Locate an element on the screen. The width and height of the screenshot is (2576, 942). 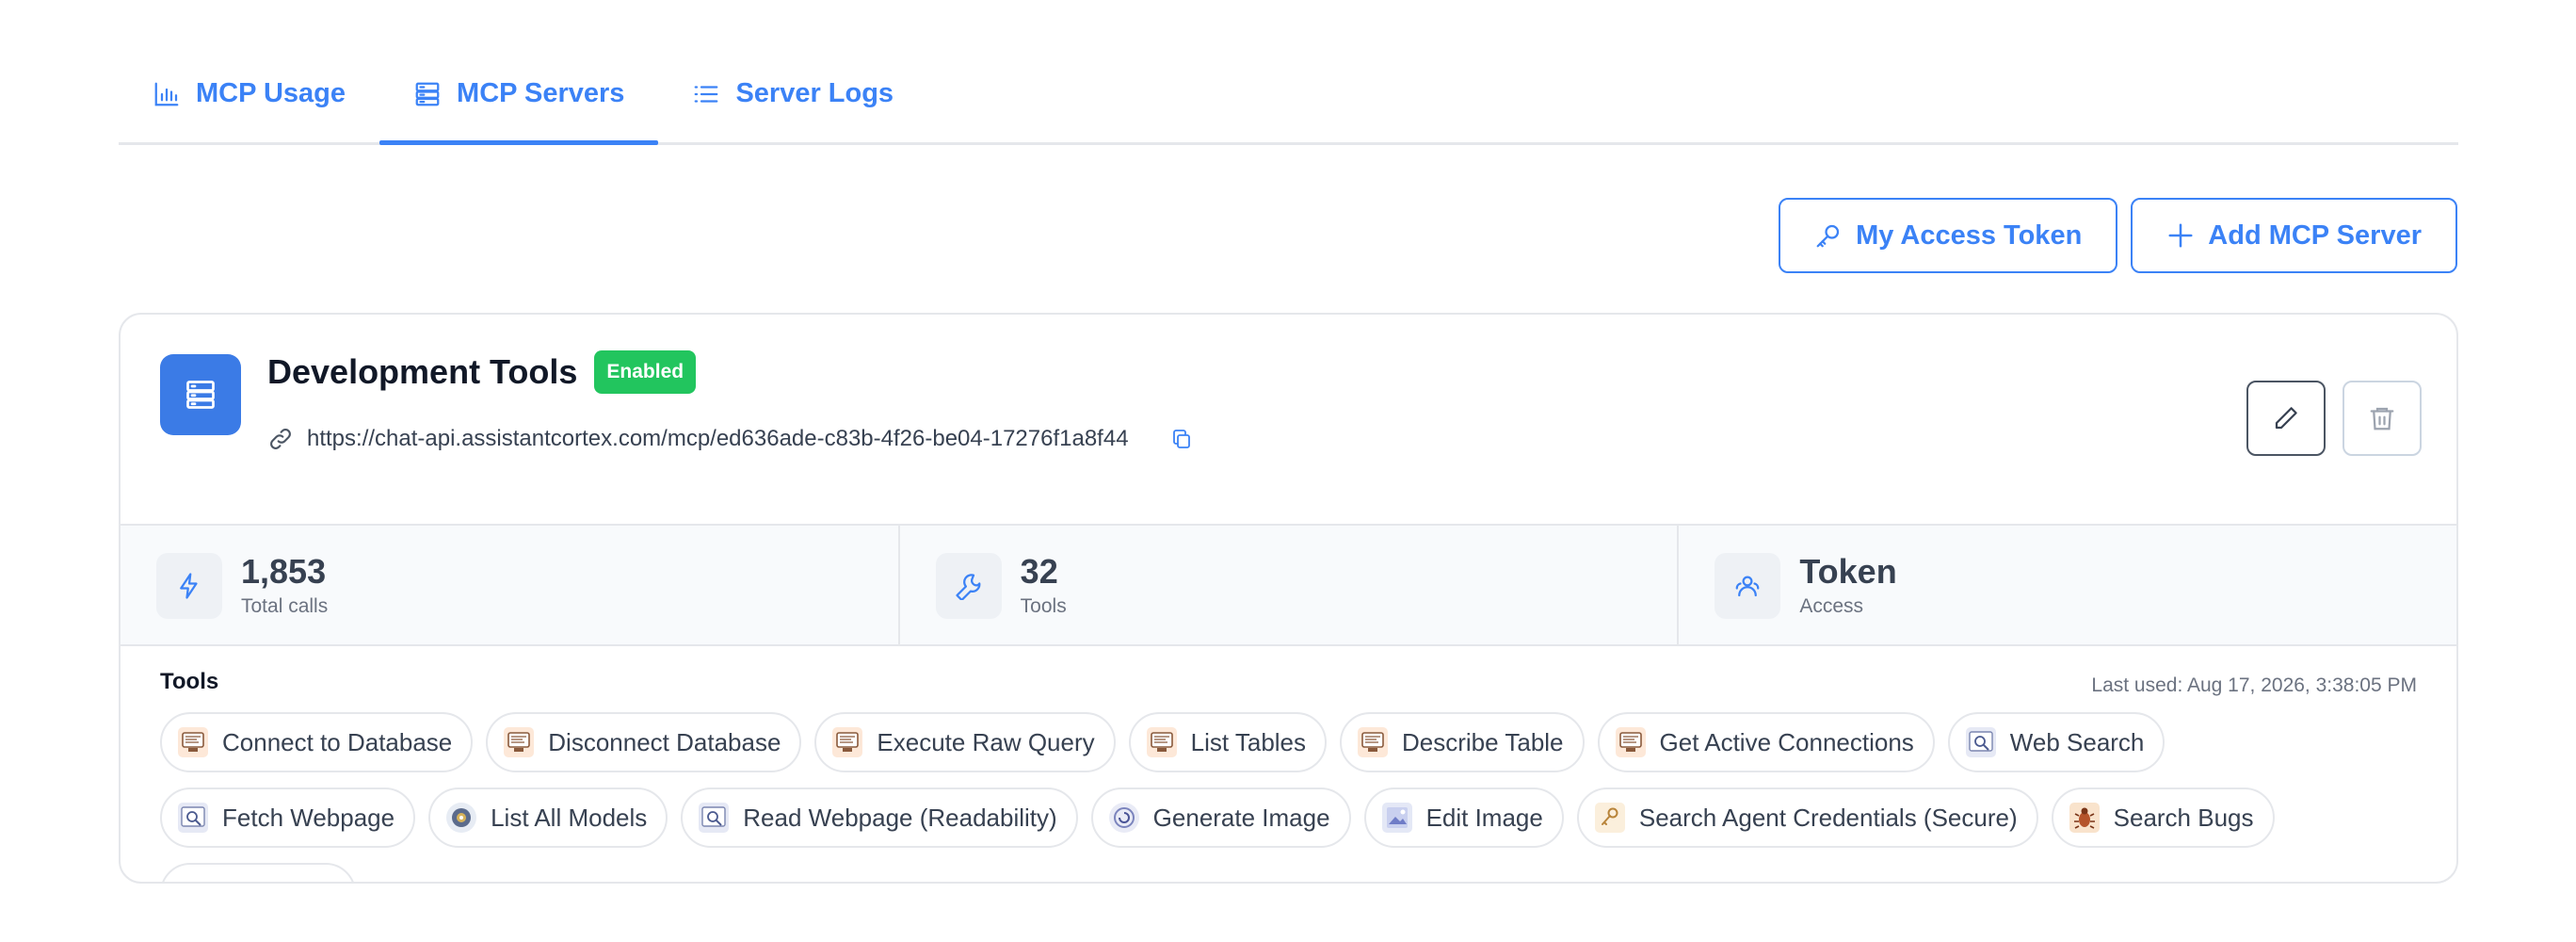
stat-total-calls: 1,853 Total calls is located at coordinates (510, 585).